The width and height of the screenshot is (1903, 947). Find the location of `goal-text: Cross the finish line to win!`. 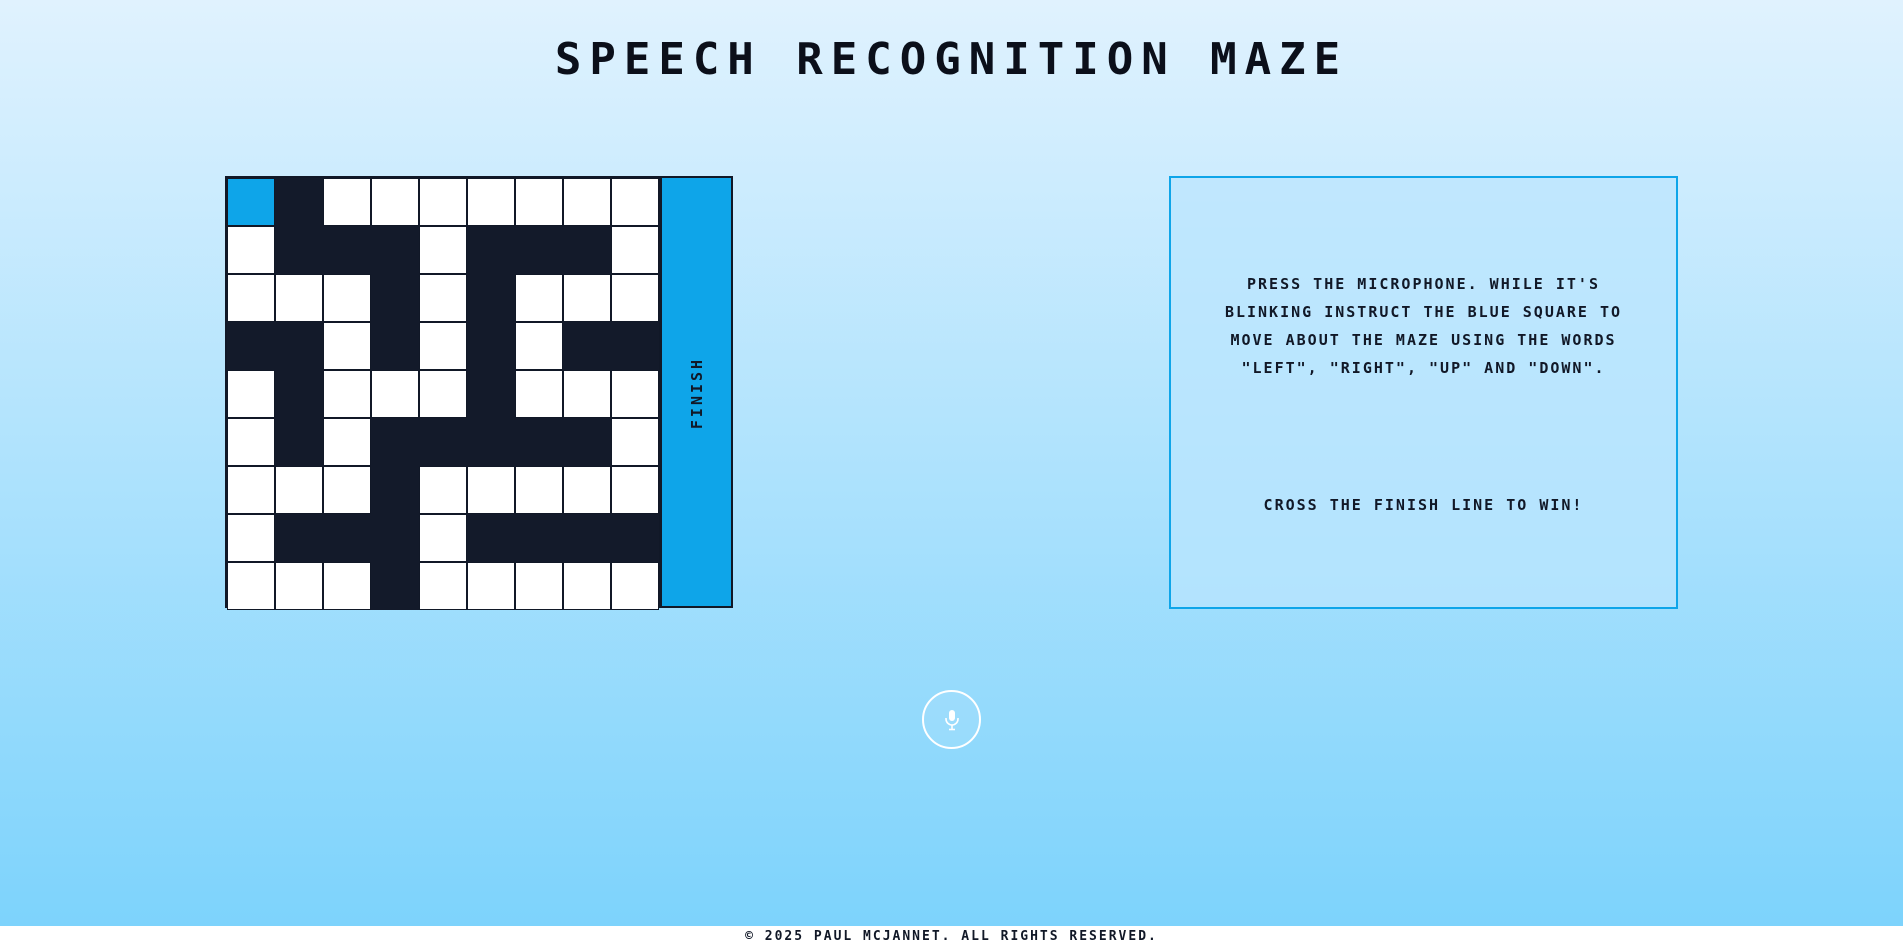

goal-text: Cross the finish line to win! is located at coordinates (1423, 505).